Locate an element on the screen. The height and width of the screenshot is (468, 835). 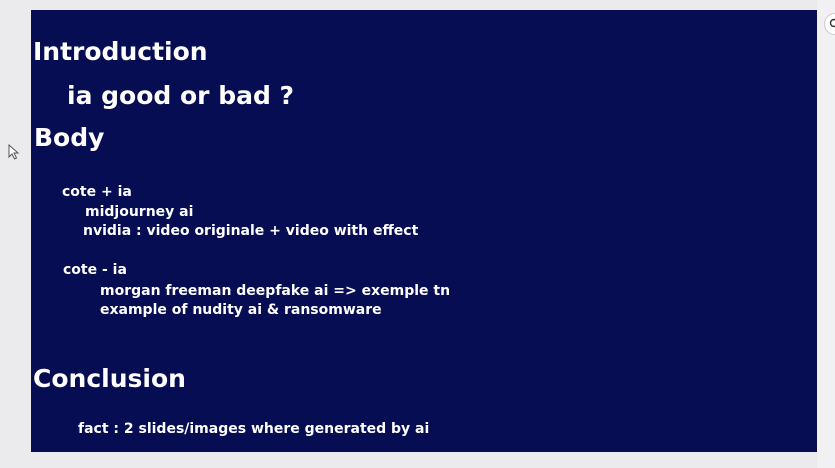
con-item: example of nudity ai & ransomware is located at coordinates (241, 310).